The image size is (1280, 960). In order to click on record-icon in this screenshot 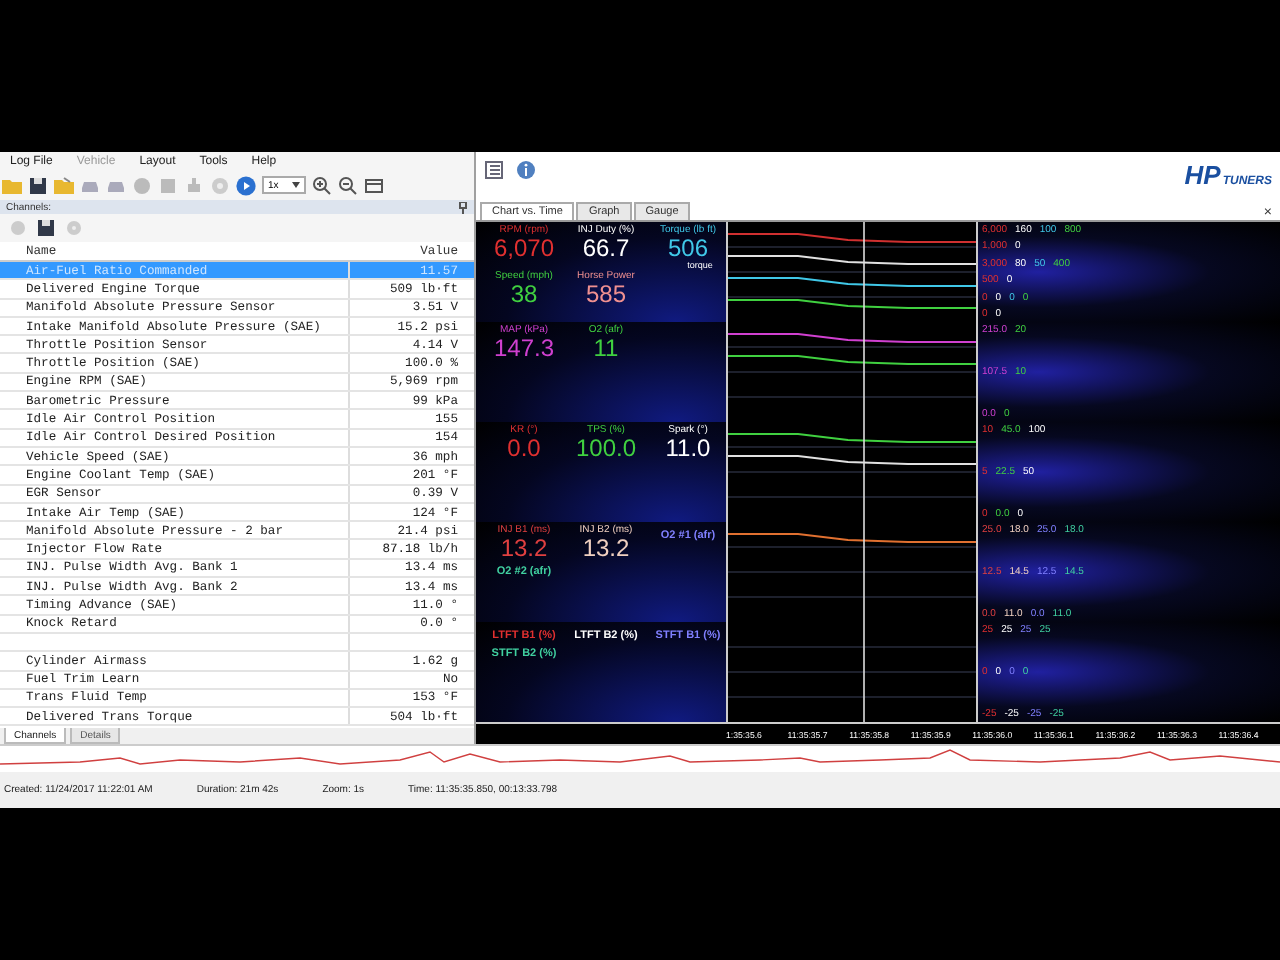, I will do `click(142, 185)`.